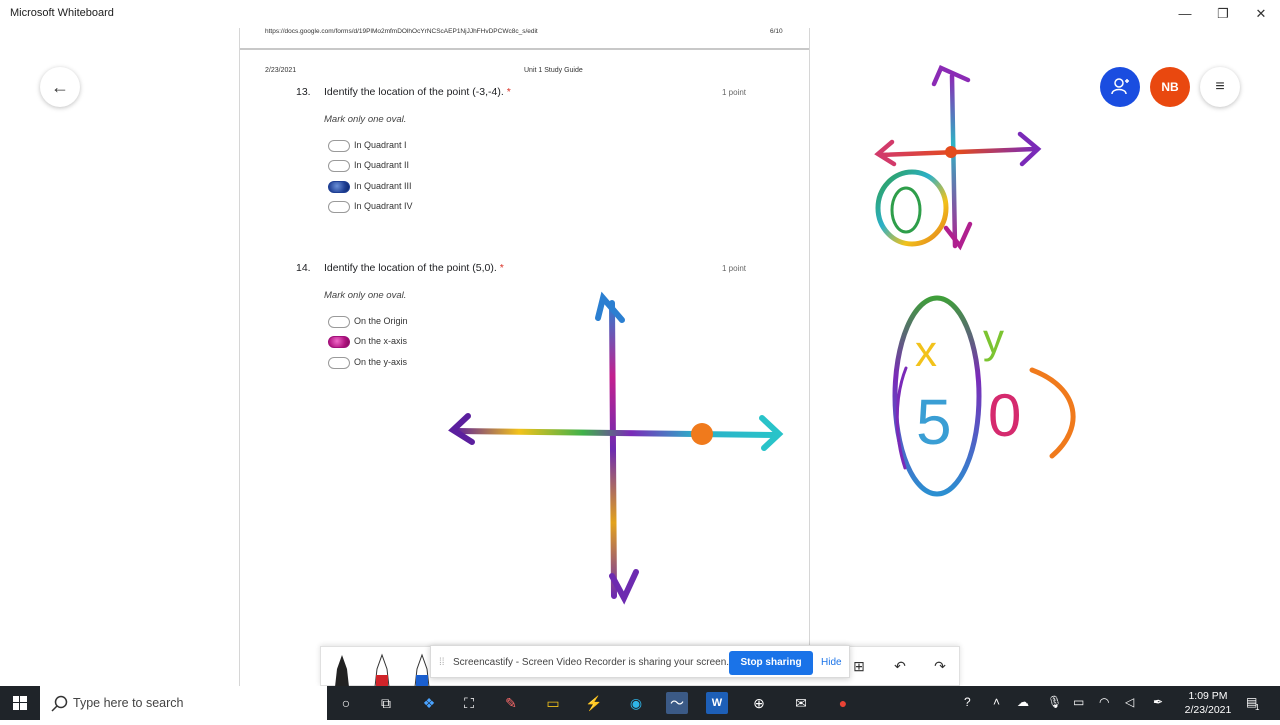 This screenshot has height=725, width=1280. What do you see at coordinates (801, 703) in the screenshot?
I see `mail-icon: ✉` at bounding box center [801, 703].